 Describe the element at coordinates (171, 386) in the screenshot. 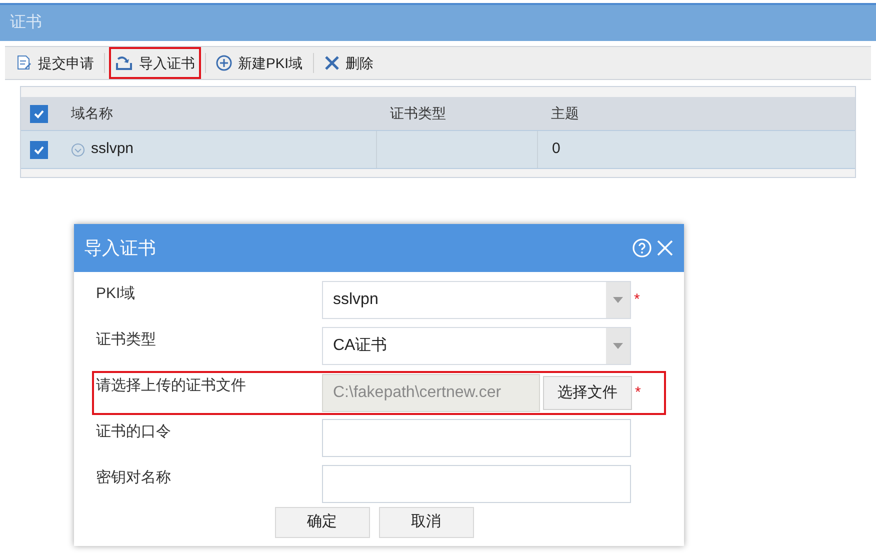

I see `field-label: 请选择上传的证书文件` at that location.